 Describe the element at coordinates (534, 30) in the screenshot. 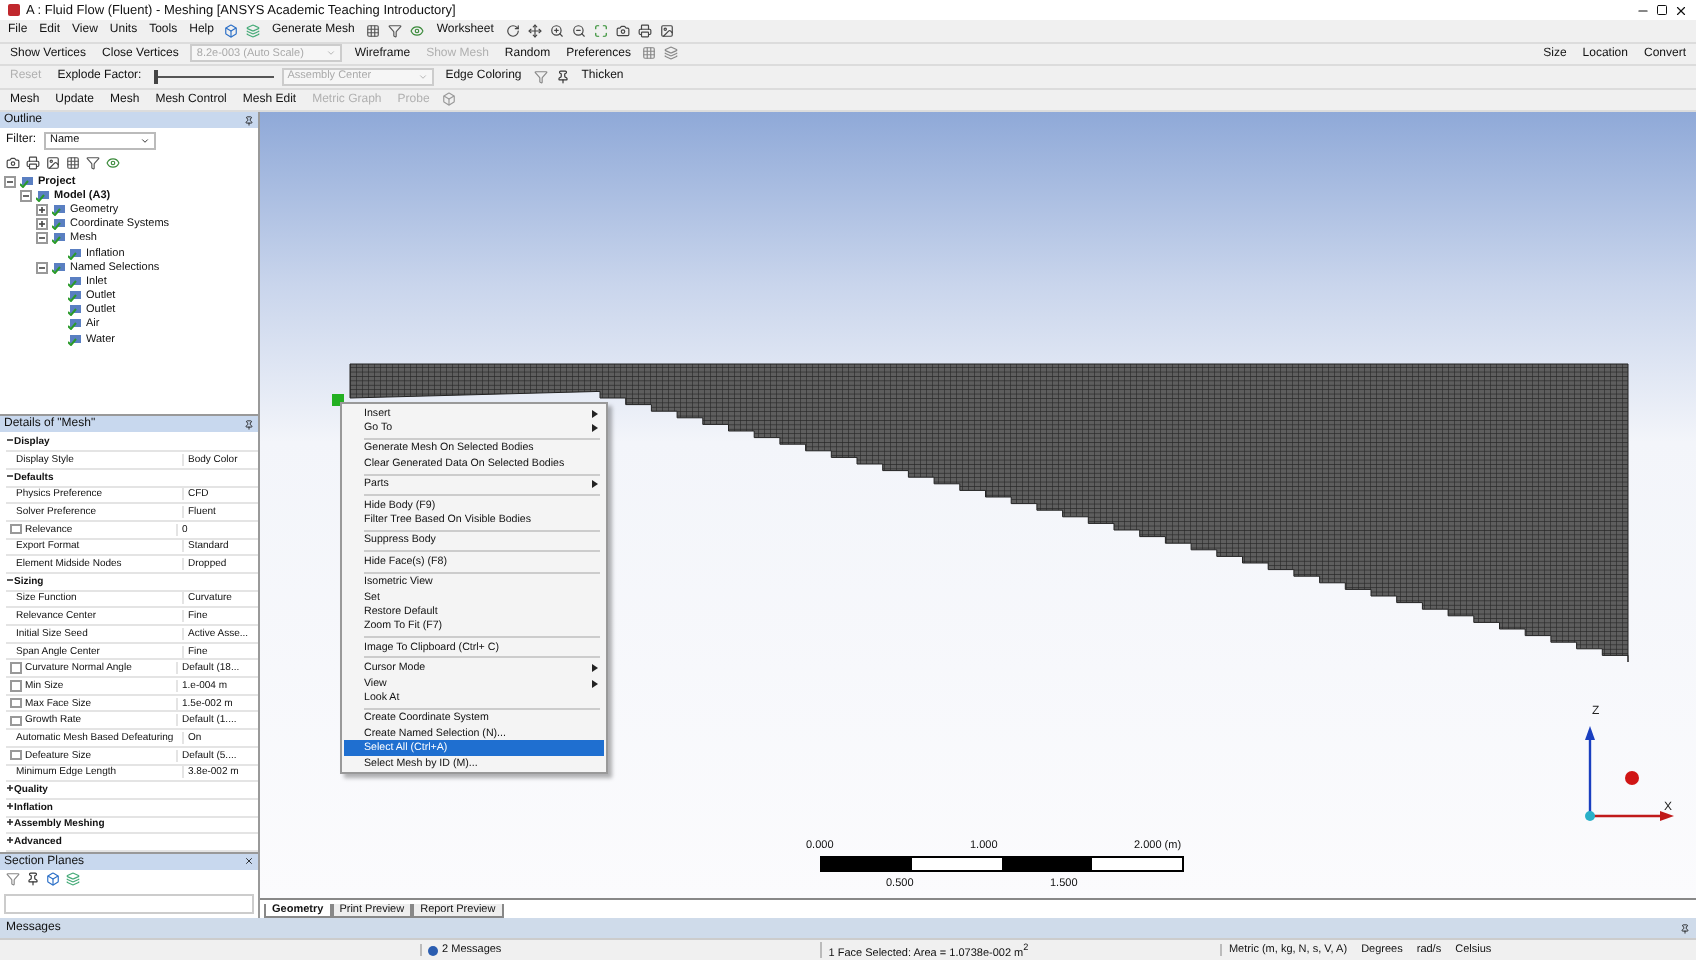

I see `pan-icon` at that location.